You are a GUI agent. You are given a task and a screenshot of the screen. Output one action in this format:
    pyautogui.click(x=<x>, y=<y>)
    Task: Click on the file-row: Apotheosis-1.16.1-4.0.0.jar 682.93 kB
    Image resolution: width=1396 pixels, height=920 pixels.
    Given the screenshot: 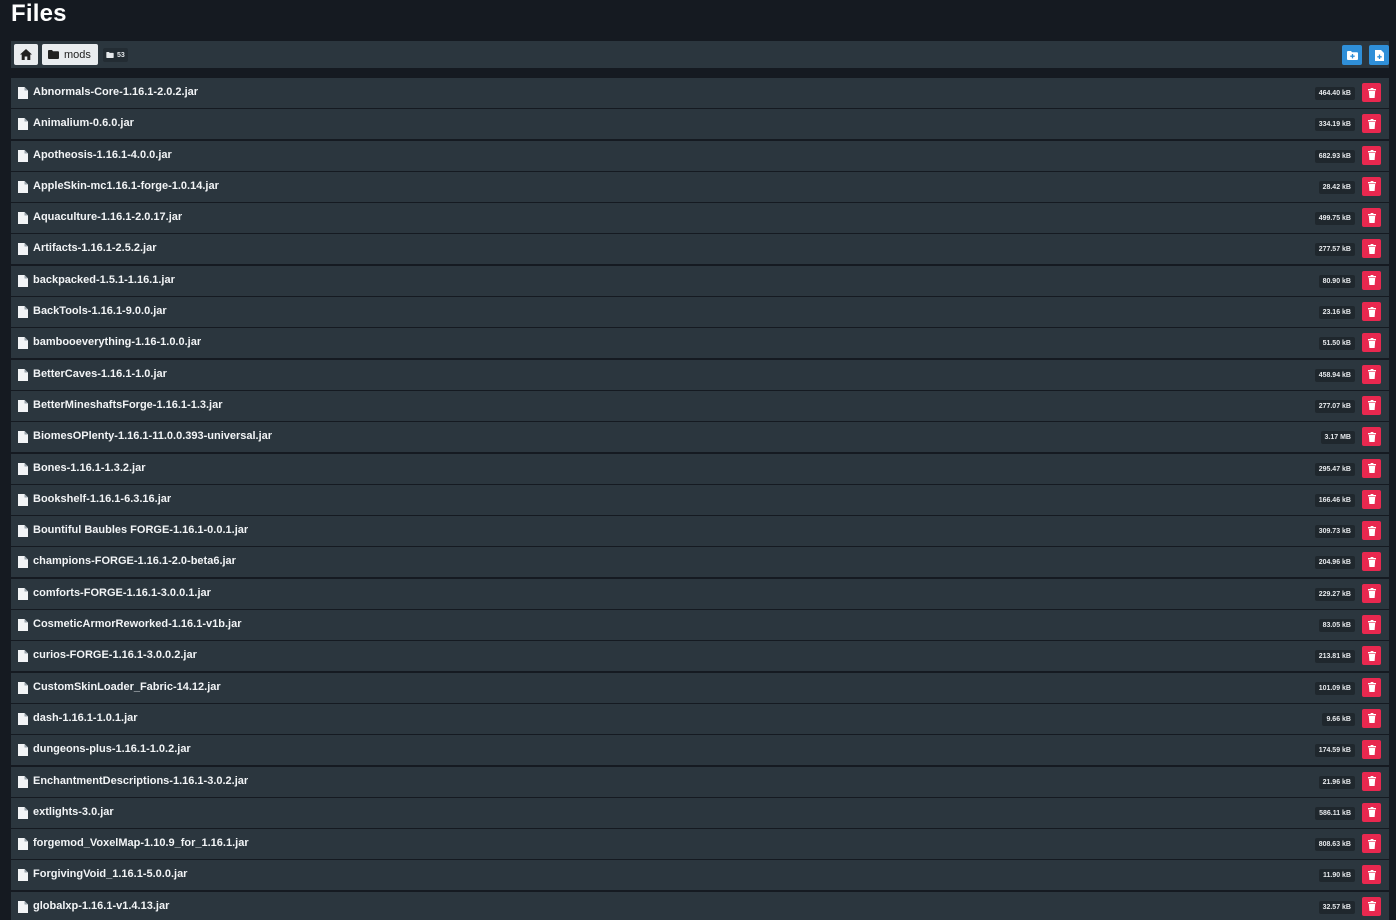 What is the action you would take?
    pyautogui.click(x=700, y=155)
    